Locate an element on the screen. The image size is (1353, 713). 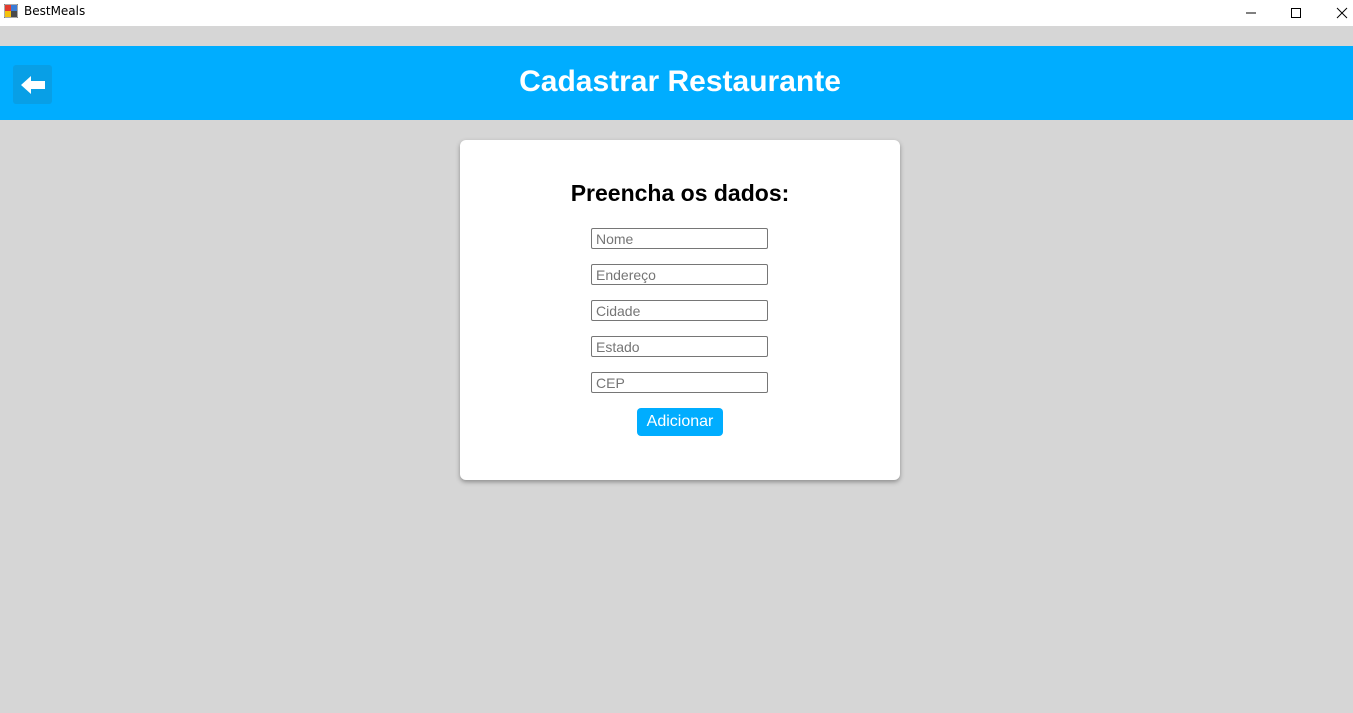
nome-input is located at coordinates (679, 238).